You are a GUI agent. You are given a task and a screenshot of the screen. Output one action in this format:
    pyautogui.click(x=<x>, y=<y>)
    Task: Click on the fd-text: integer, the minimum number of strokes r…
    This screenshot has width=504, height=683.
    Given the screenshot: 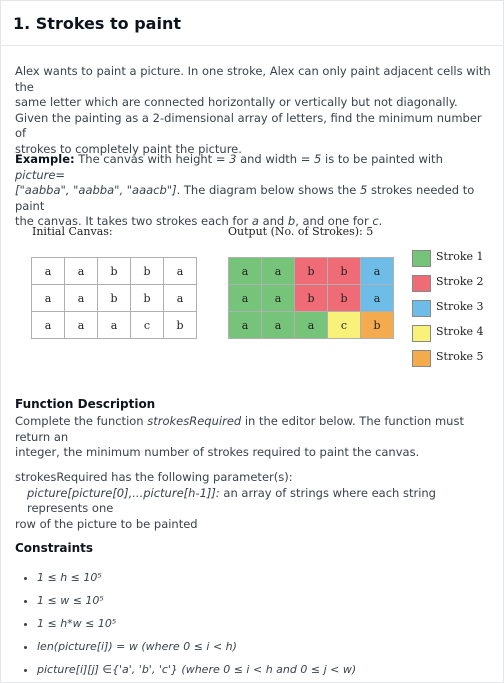 What is the action you would take?
    pyautogui.click(x=217, y=452)
    